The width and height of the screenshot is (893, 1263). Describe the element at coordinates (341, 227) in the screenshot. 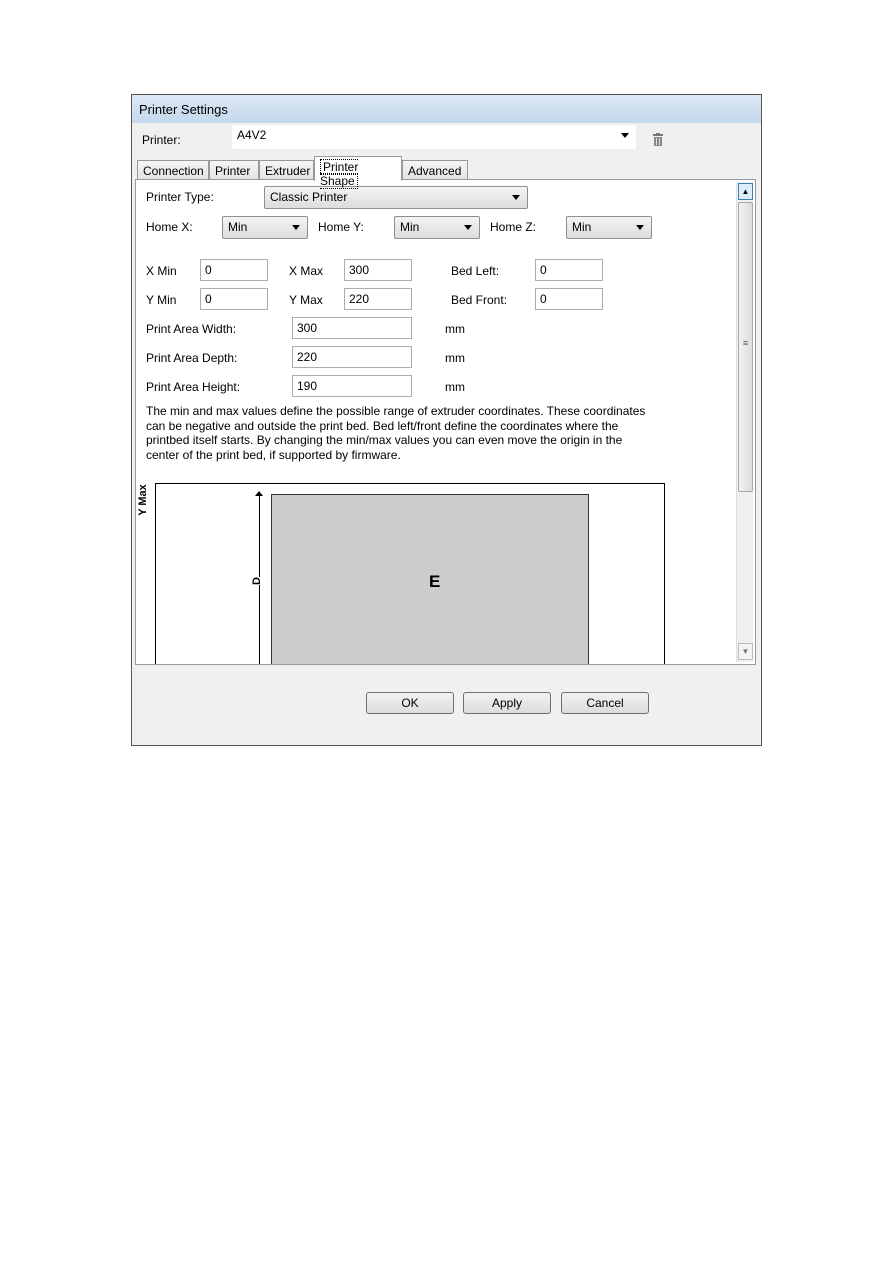

I see `home-y-label: Home Y:` at that location.